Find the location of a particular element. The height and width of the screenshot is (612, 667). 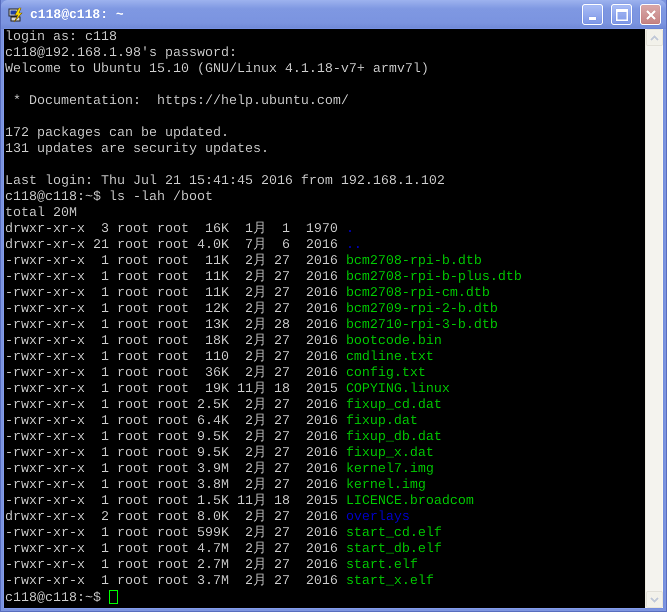

file-name: bcm2708-rpi-b.dtb is located at coordinates (414, 261).